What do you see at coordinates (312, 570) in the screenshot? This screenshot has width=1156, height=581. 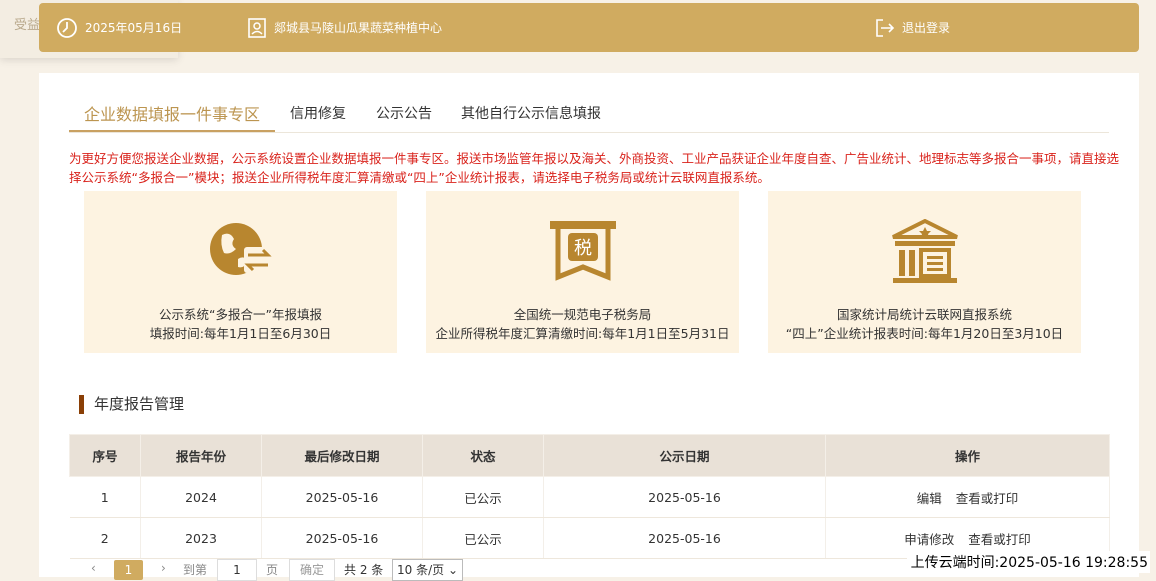 I see `goto-confirm-button: 确定` at bounding box center [312, 570].